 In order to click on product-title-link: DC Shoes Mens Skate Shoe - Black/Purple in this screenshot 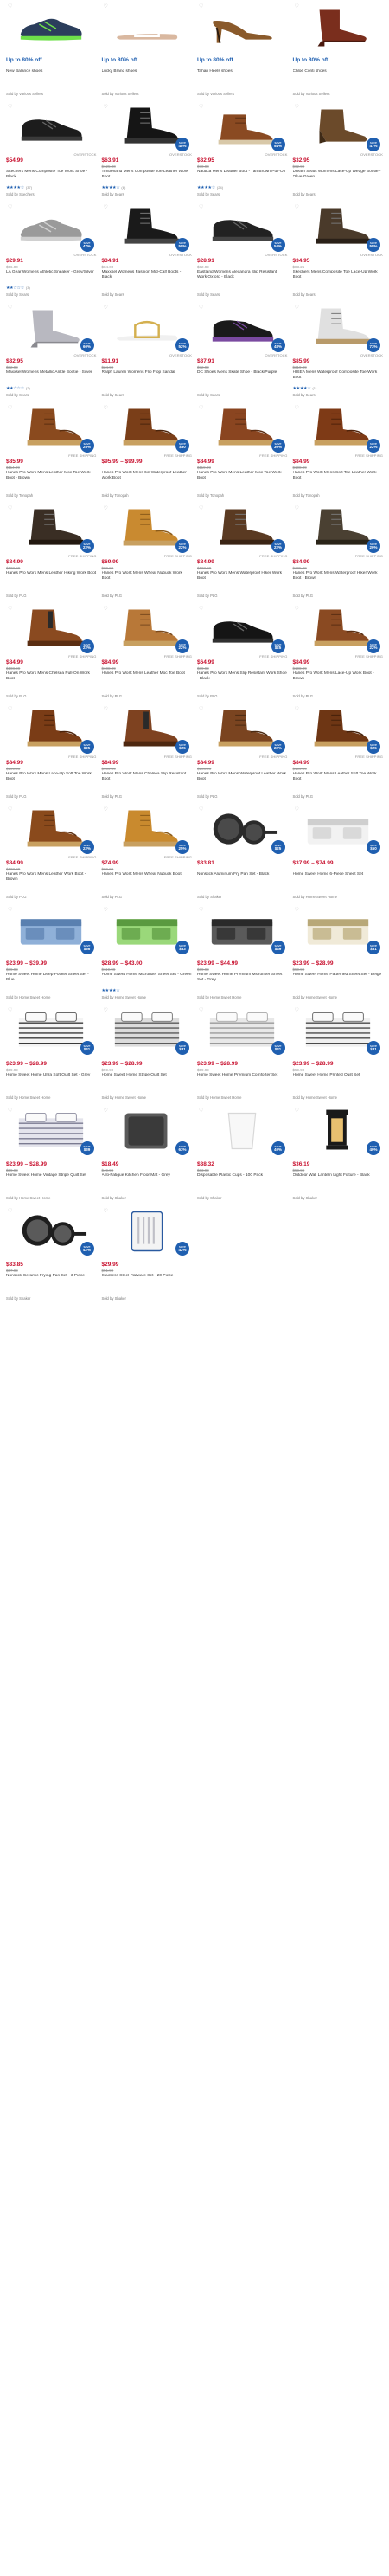, I will do `click(243, 378)`.